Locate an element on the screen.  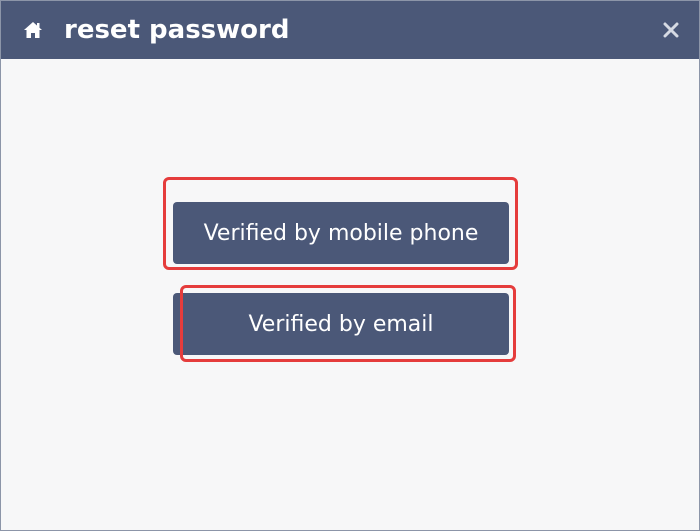
close-icon is located at coordinates (671, 30).